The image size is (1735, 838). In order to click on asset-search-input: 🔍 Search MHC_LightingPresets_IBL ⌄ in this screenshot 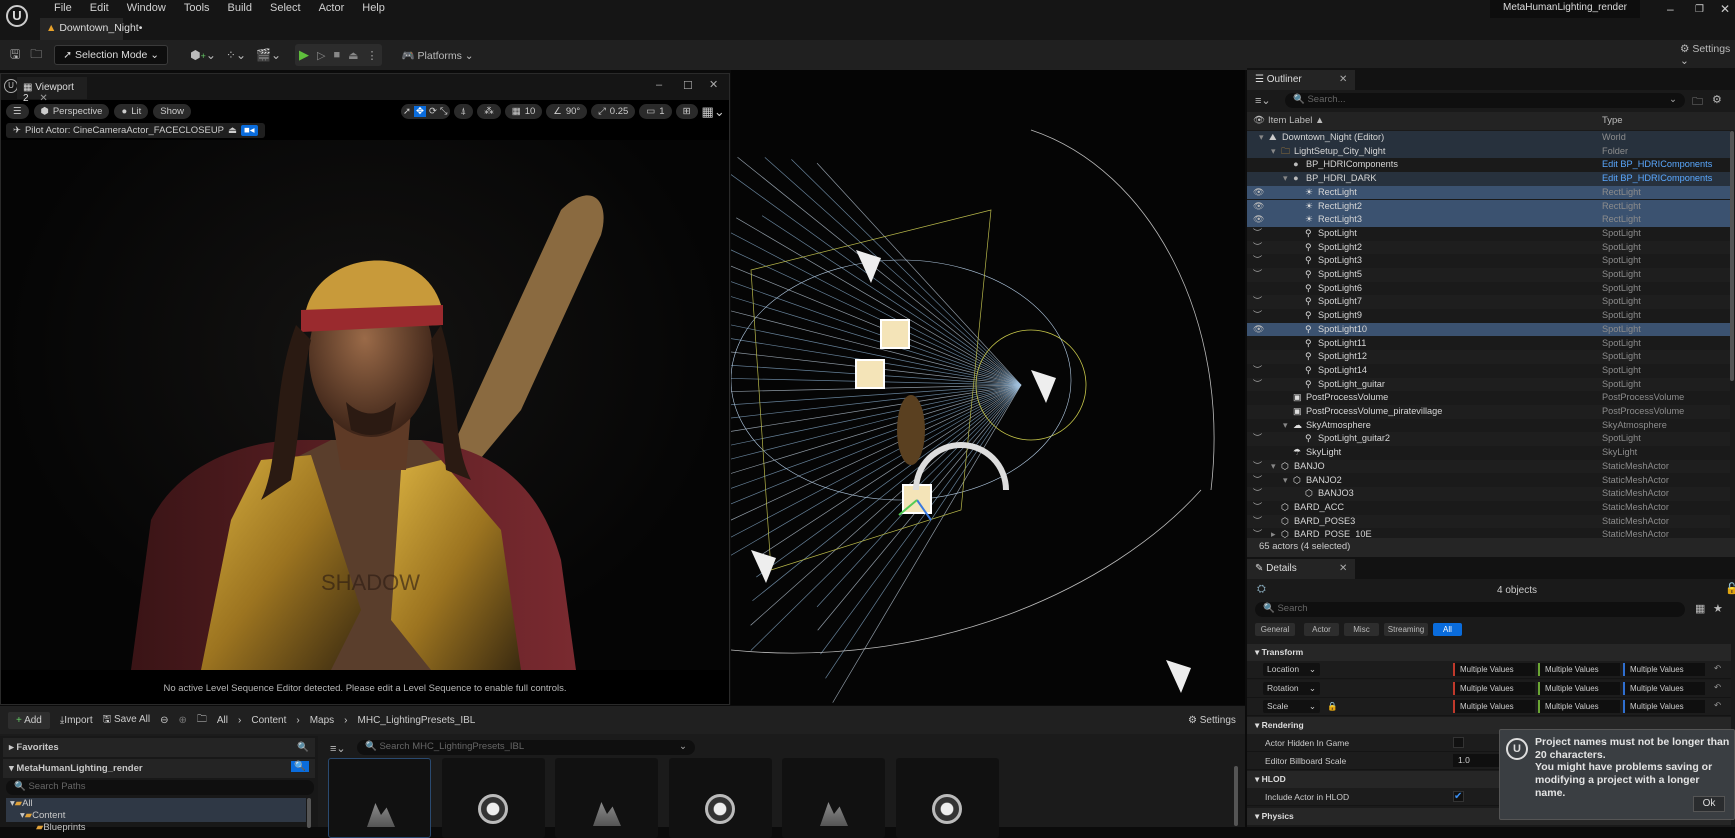, I will do `click(526, 747)`.